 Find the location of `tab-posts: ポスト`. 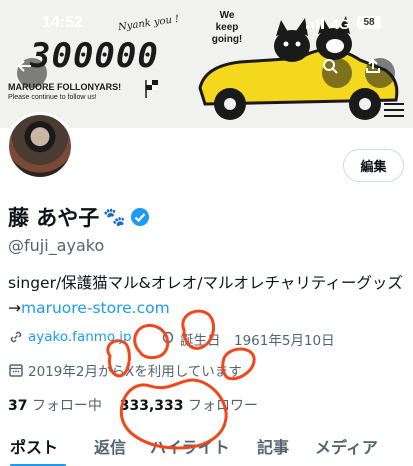

tab-posts: ポスト is located at coordinates (34, 446).